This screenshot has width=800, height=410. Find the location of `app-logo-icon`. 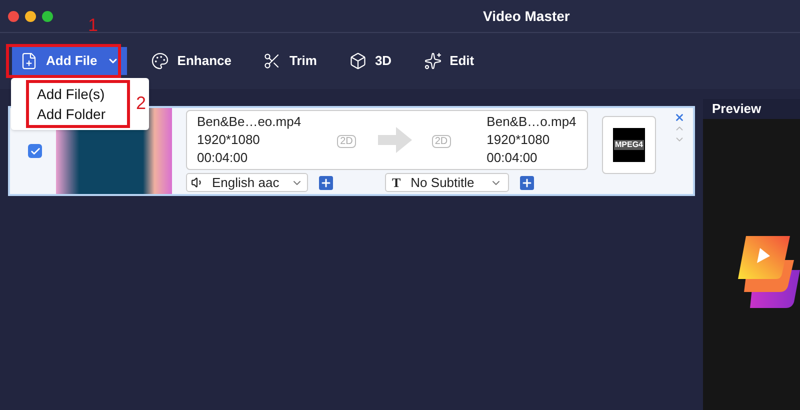

app-logo-icon is located at coordinates (769, 272).